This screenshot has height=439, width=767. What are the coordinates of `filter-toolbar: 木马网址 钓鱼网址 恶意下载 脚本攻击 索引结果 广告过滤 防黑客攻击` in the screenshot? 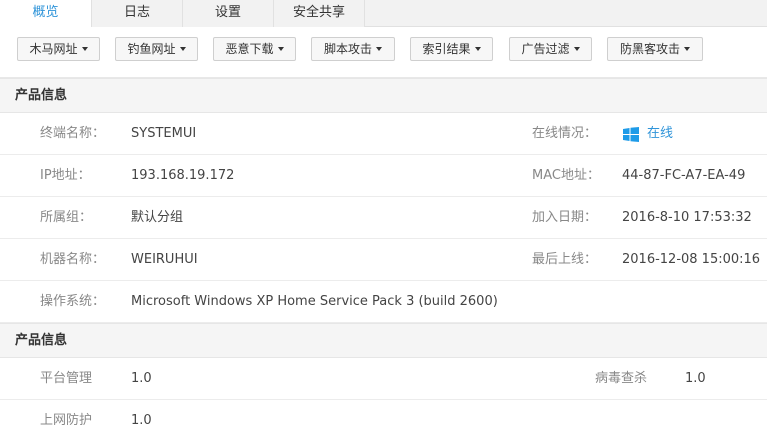 It's located at (383, 52).